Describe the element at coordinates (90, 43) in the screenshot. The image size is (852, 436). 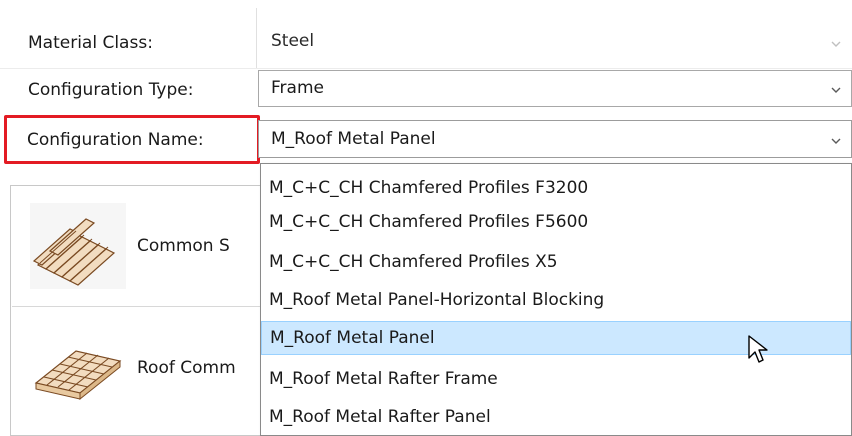
I see `material-class-label: Material Class:` at that location.